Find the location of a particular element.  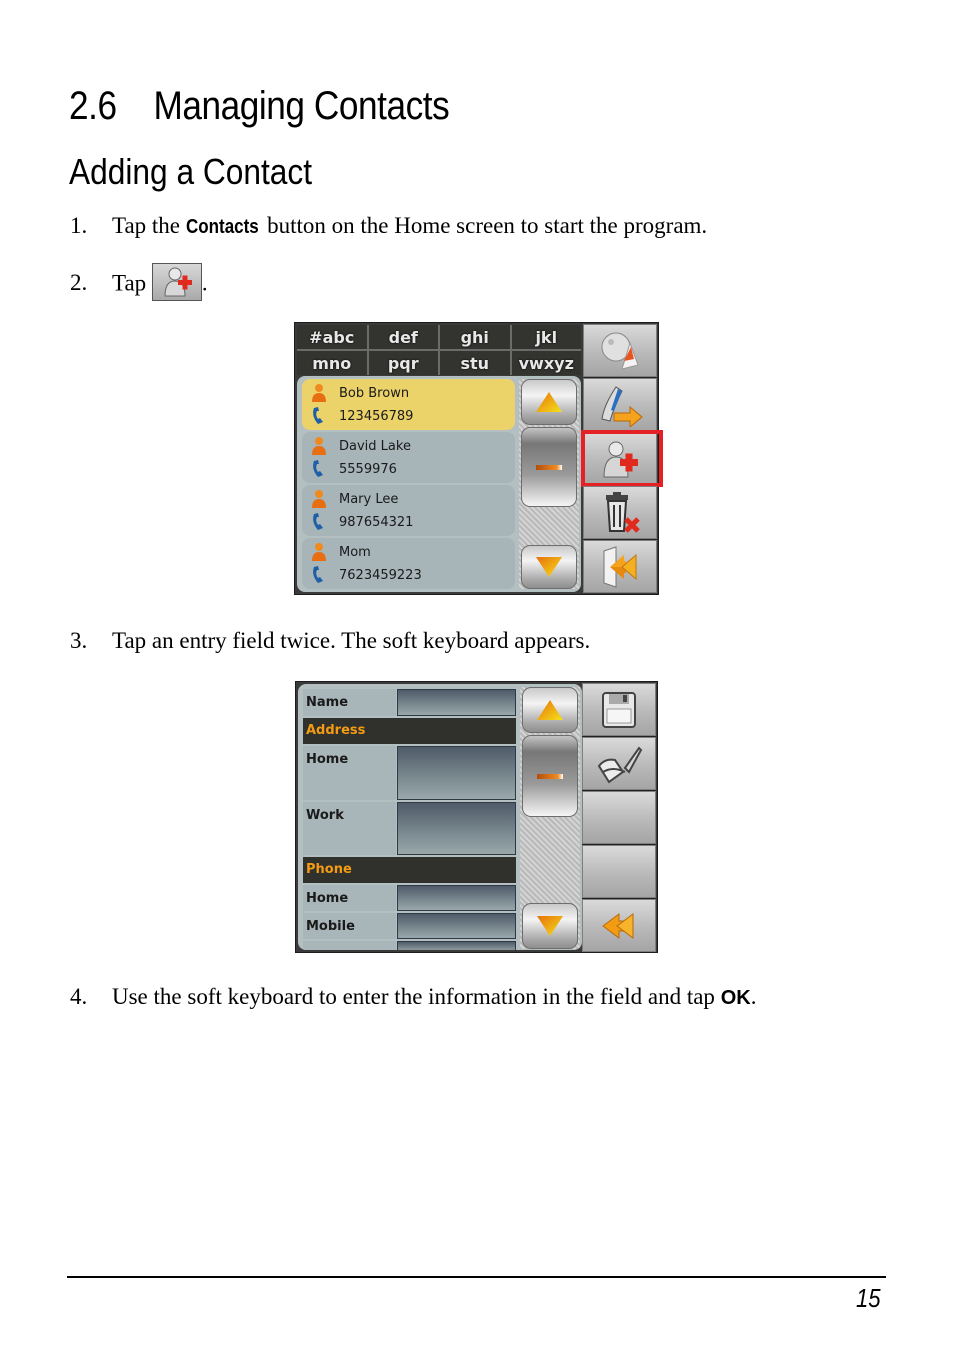

page-number: 15 is located at coordinates (868, 1298).